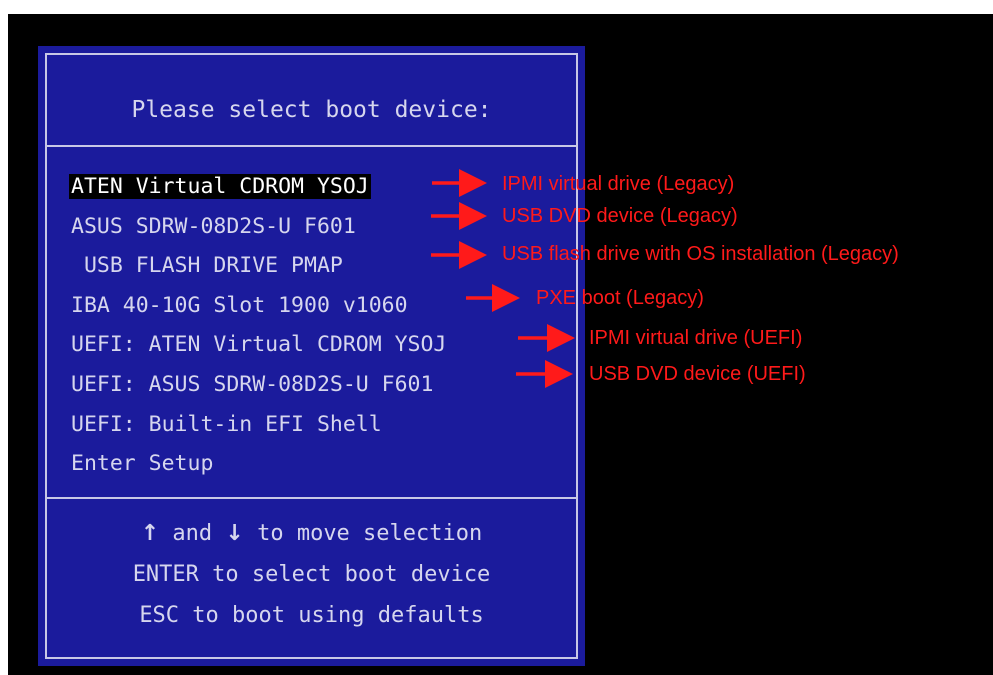 Image resolution: width=993 pixels, height=675 pixels. I want to click on help-line-enter: ENTER to select boot device, so click(311, 574).